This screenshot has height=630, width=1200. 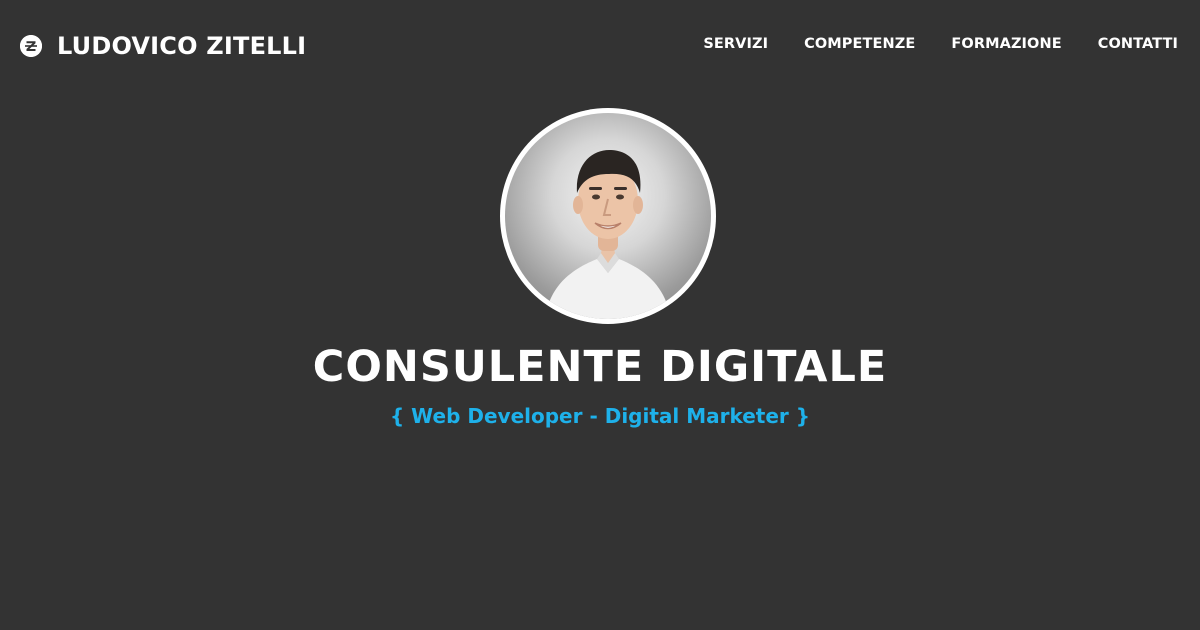 What do you see at coordinates (735, 44) in the screenshot?
I see `nav-item-servizi: SERVIZI` at bounding box center [735, 44].